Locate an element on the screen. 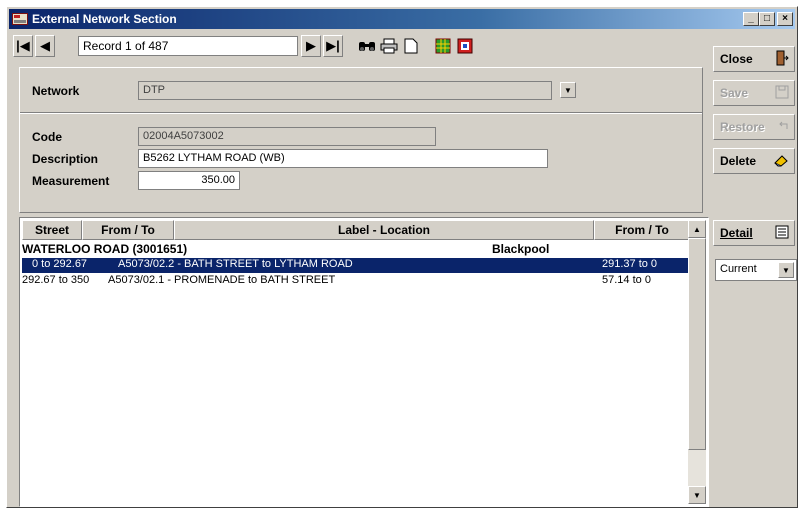  network-dropdown-button: ▼ is located at coordinates (568, 90).